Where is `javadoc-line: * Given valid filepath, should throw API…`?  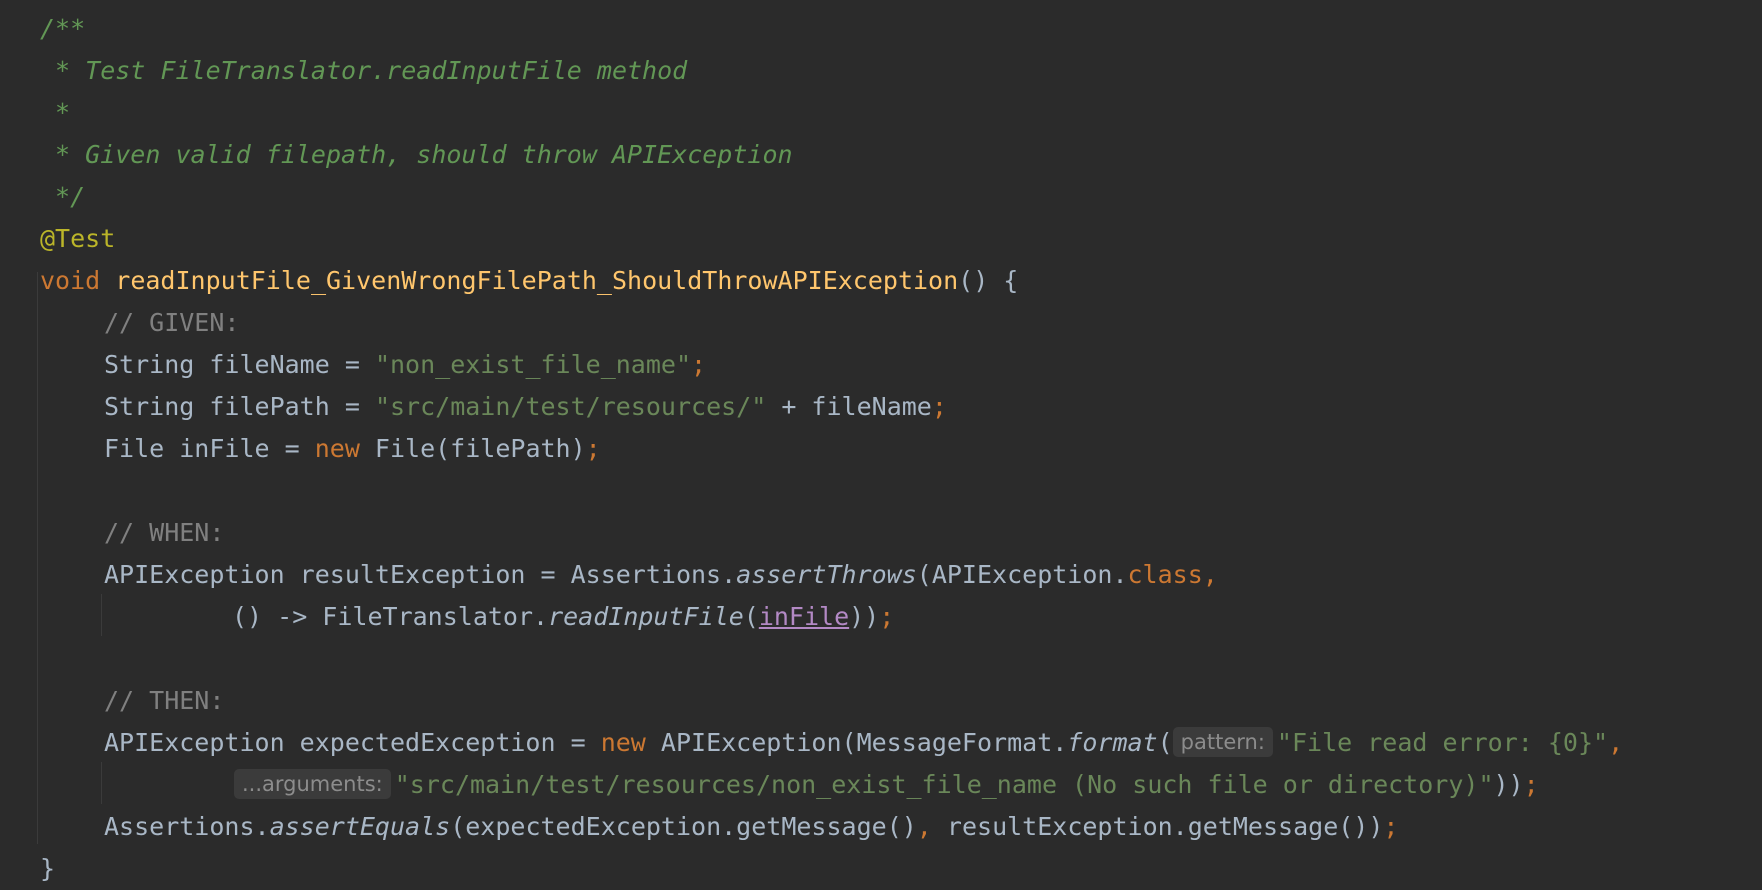
javadoc-line: * Given valid filepath, should throw API… is located at coordinates (416, 154).